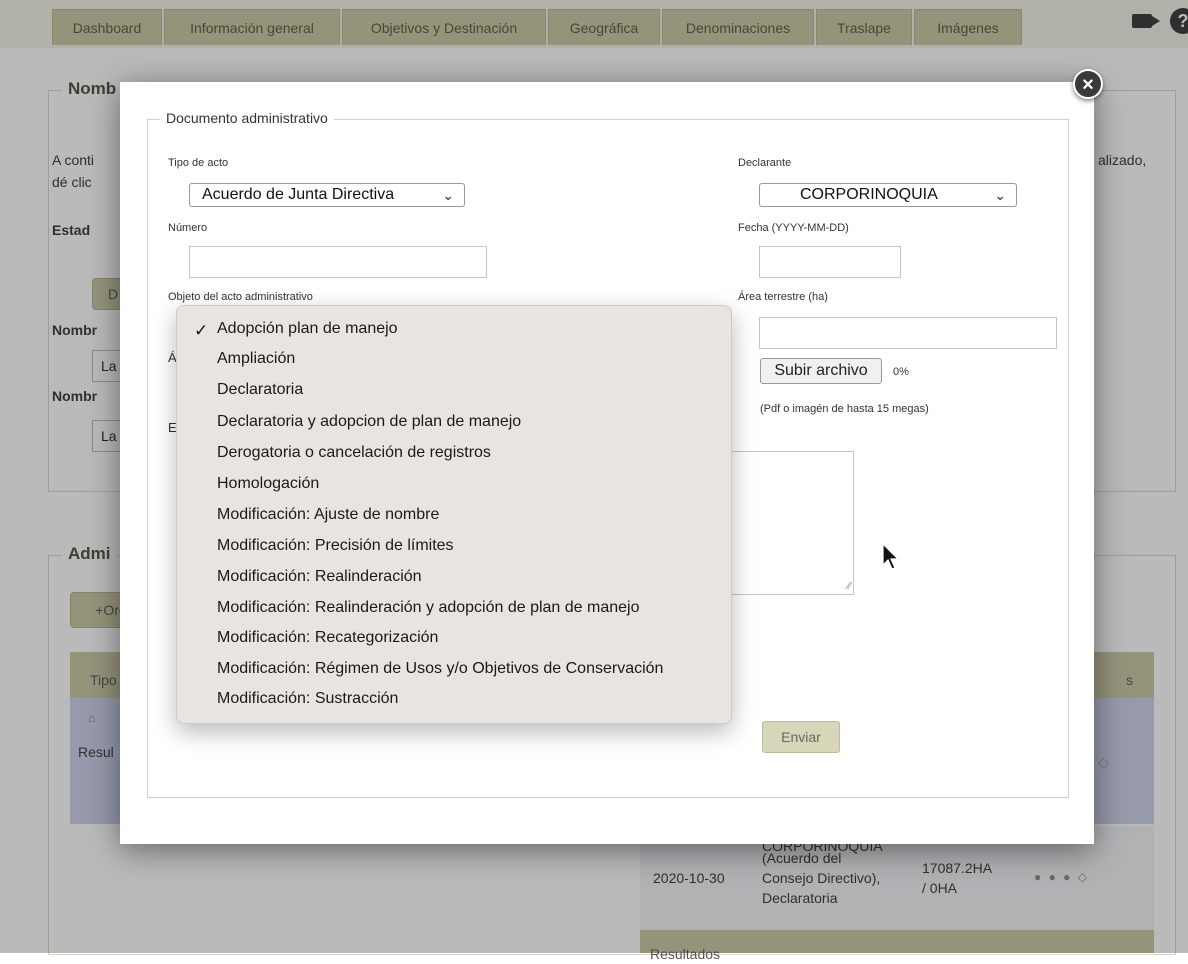 The width and height of the screenshot is (1188, 964). Describe the element at coordinates (891, 556) in the screenshot. I see `mouse-pointer-icon` at that location.